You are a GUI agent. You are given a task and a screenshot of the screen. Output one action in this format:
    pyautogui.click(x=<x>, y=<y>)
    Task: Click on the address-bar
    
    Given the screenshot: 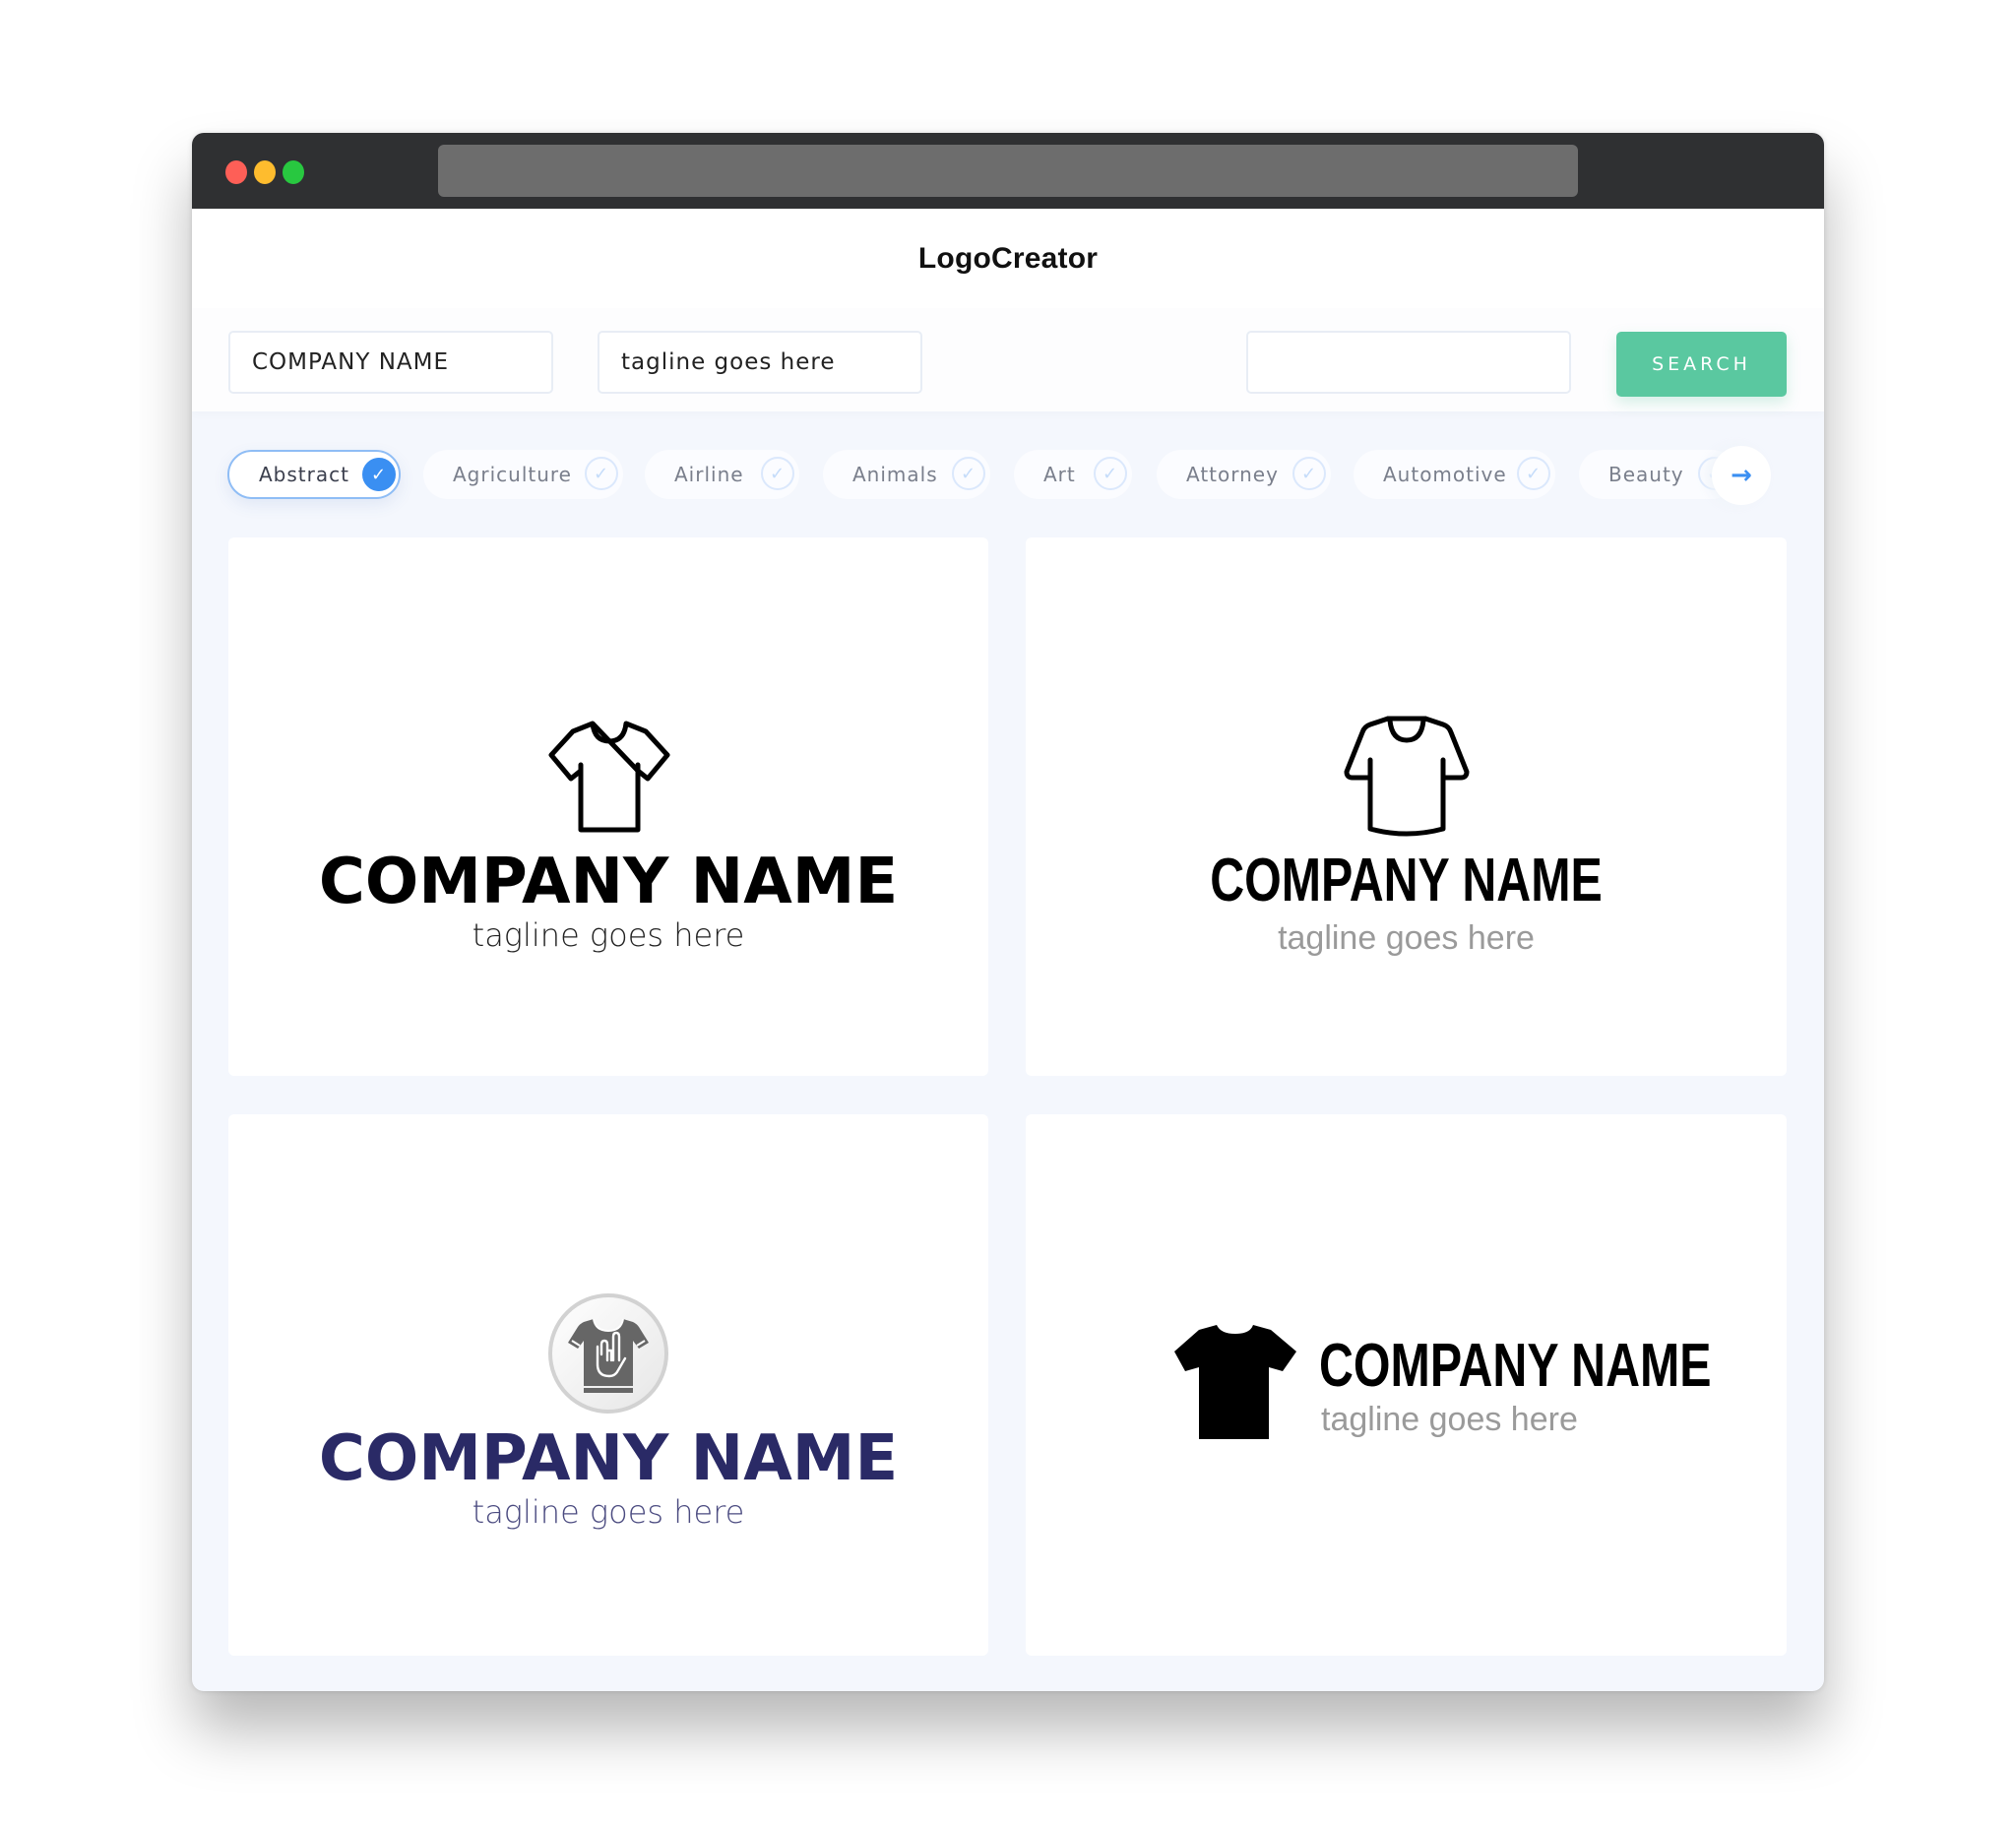 What is the action you would take?
    pyautogui.click(x=1008, y=171)
    